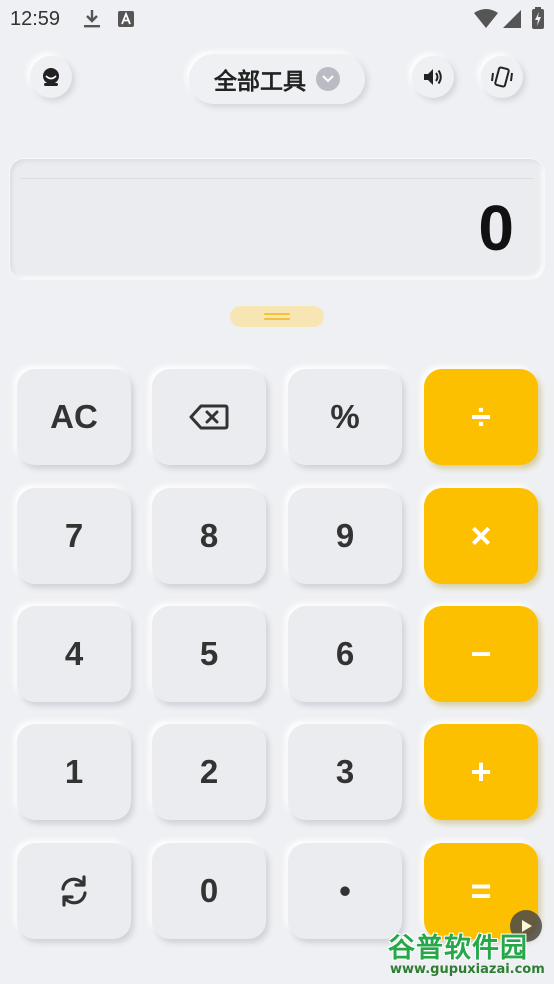 The height and width of the screenshot is (984, 554). What do you see at coordinates (512, 19) in the screenshot?
I see `signal-icon` at bounding box center [512, 19].